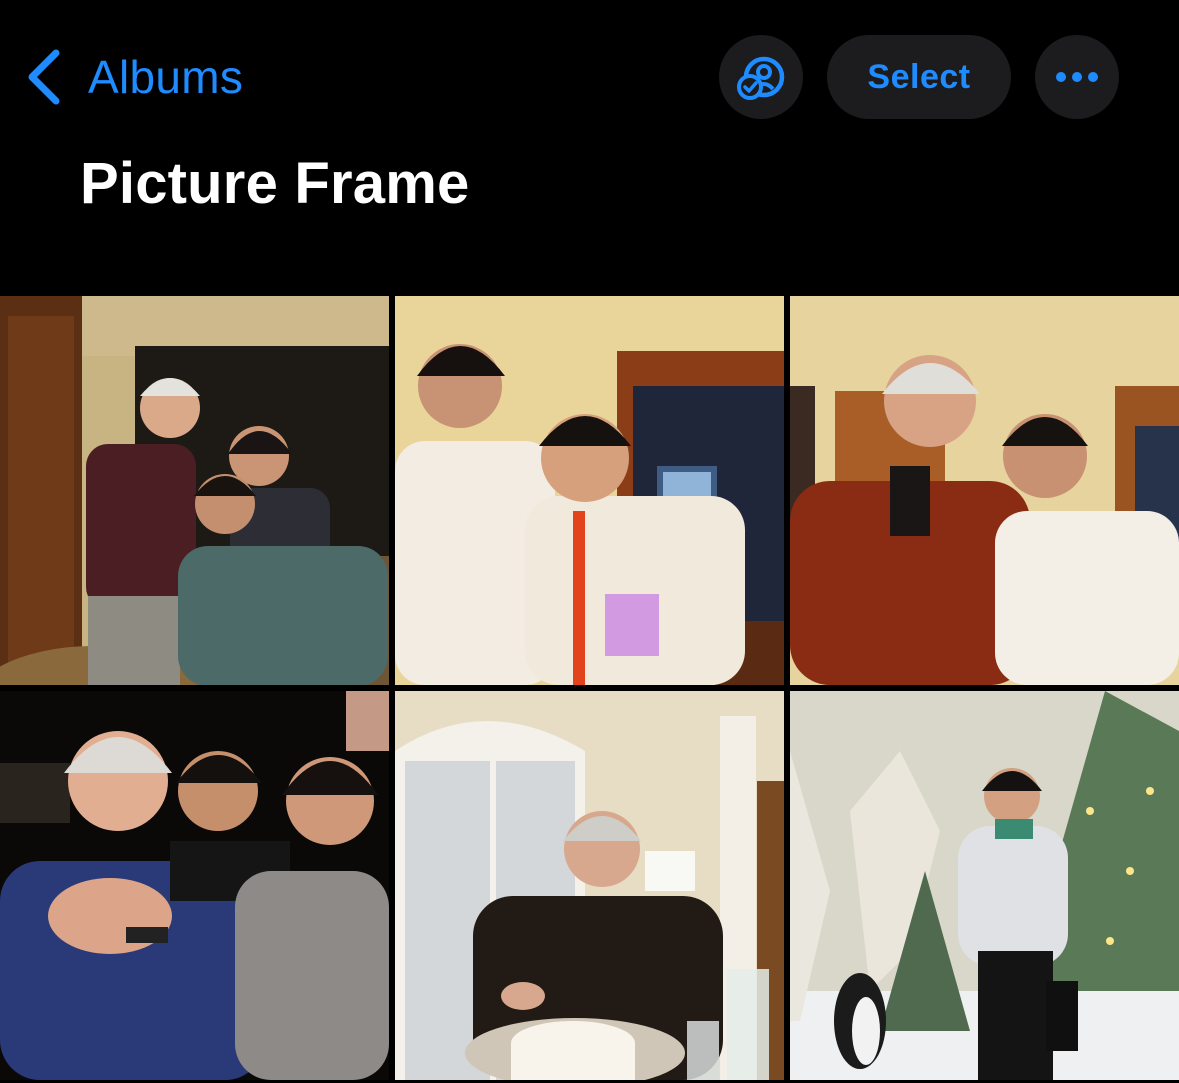 This screenshot has width=1179, height=1083. I want to click on back-to-albums-button: Albums, so click(132, 77).